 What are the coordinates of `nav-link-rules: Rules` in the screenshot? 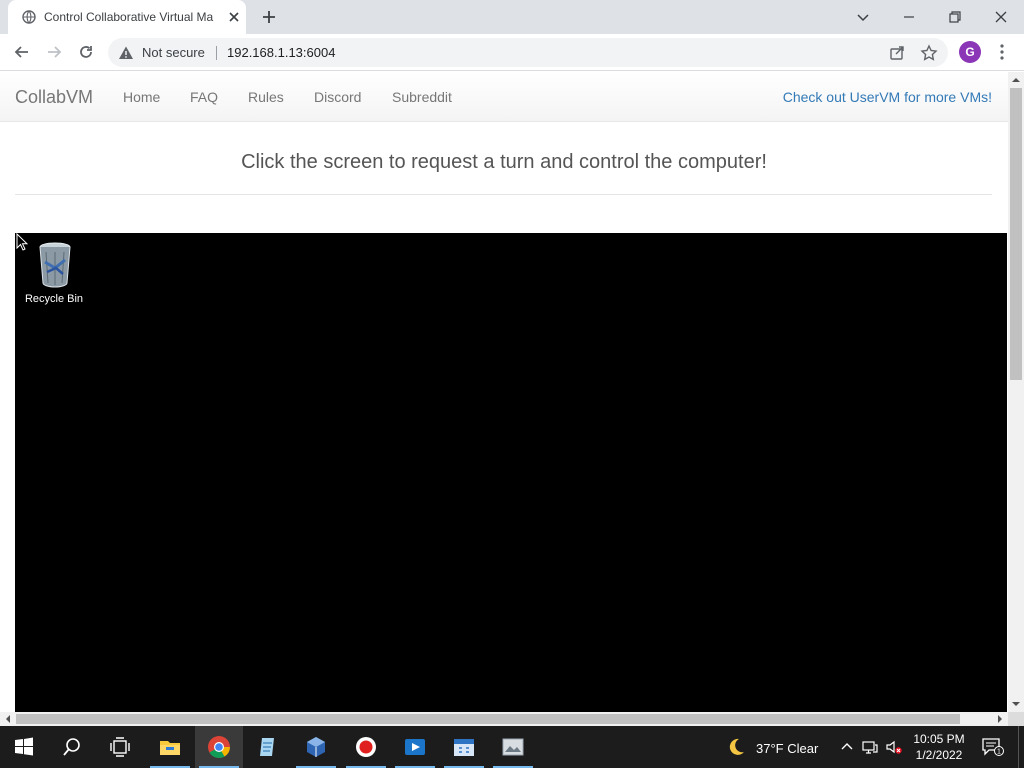 It's located at (266, 97).